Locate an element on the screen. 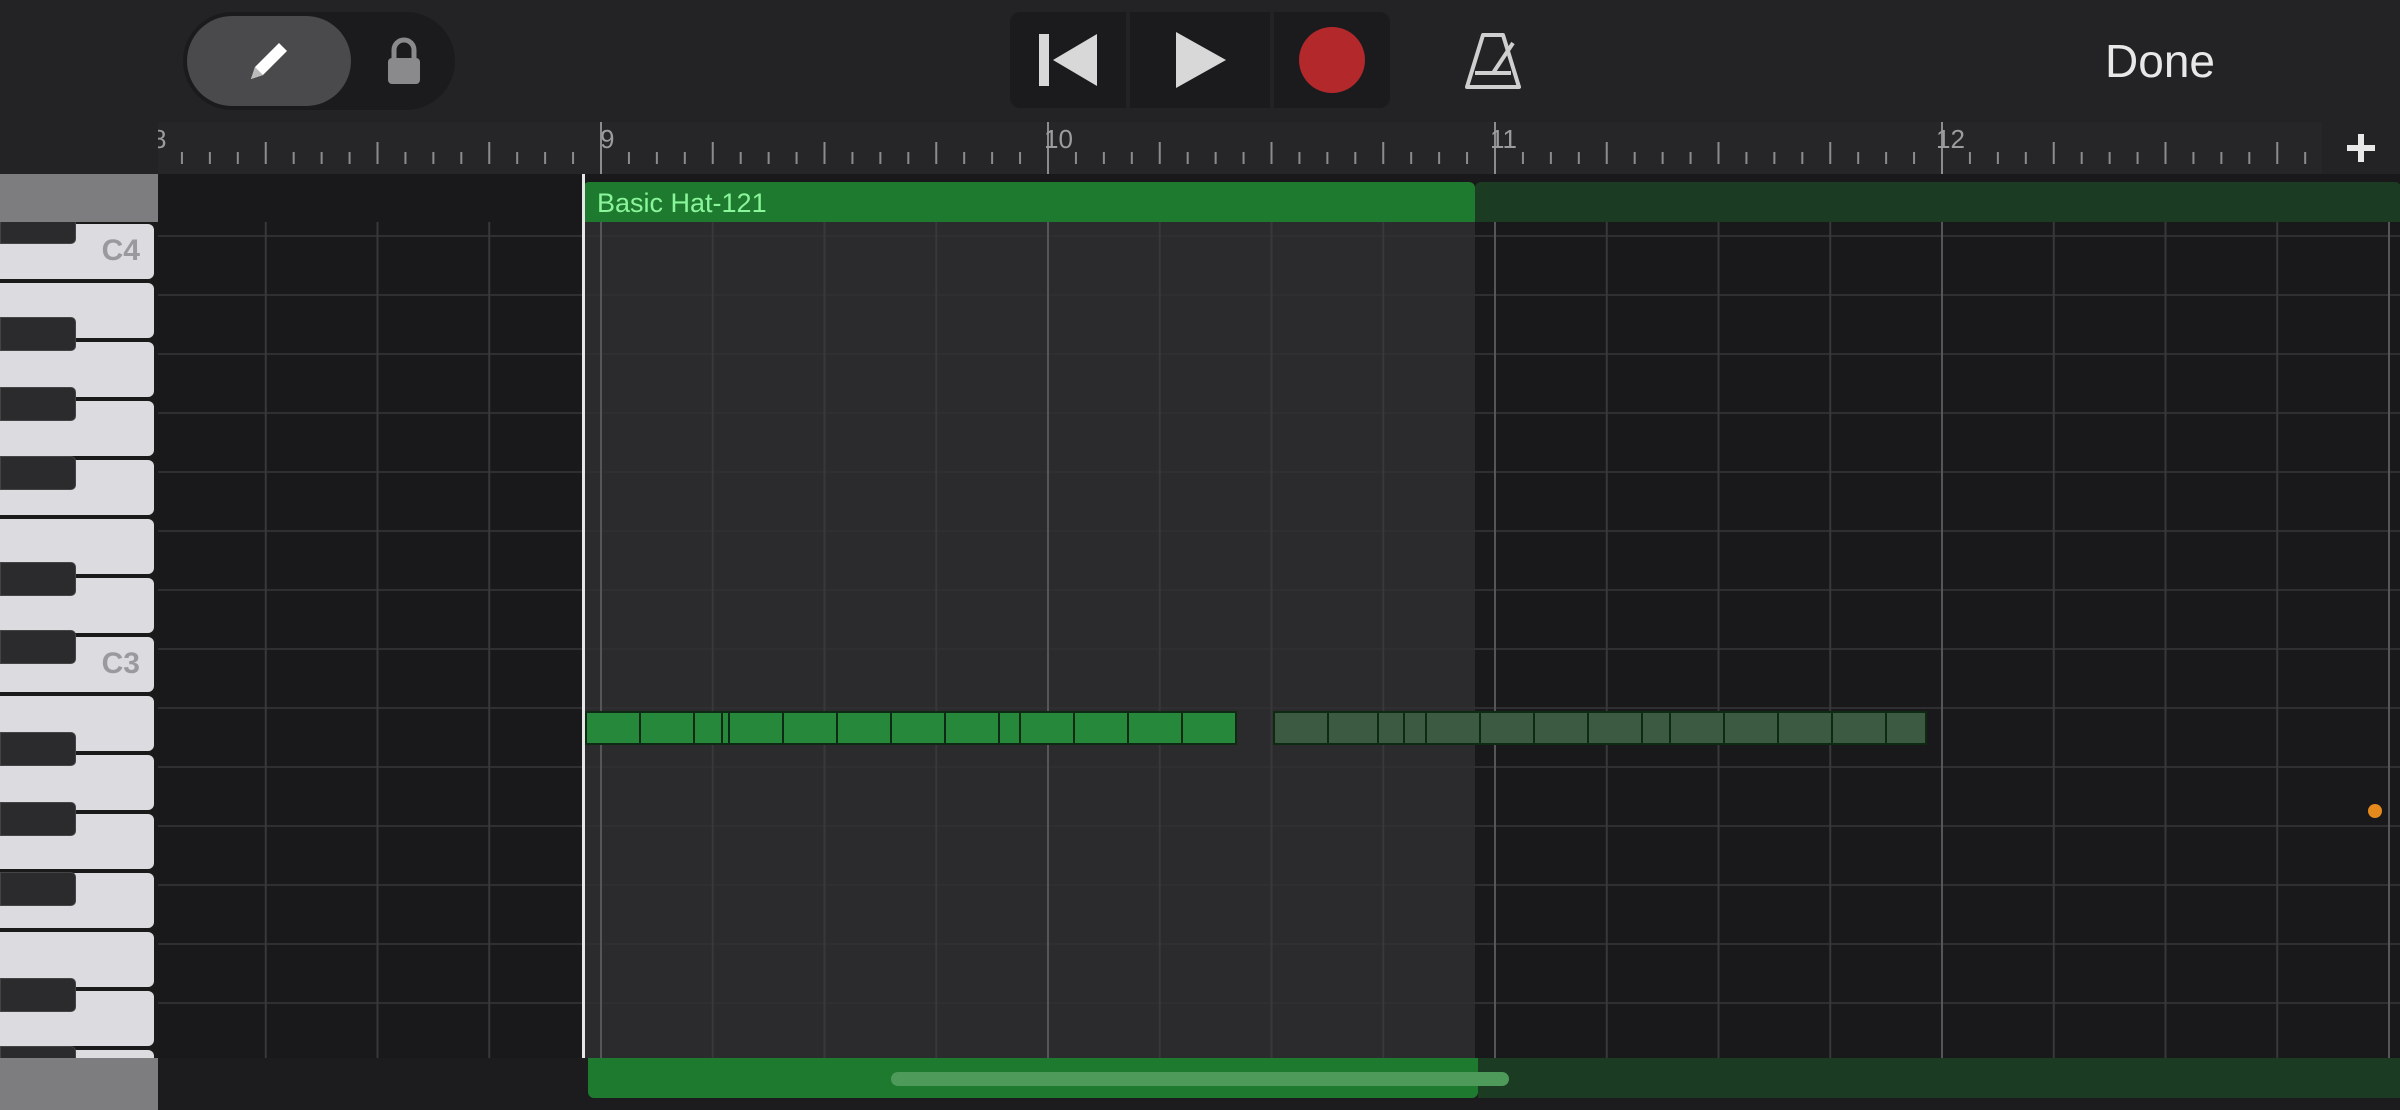 Image resolution: width=2400 pixels, height=1110 pixels. key-label-c4: C4 is located at coordinates (120, 250).